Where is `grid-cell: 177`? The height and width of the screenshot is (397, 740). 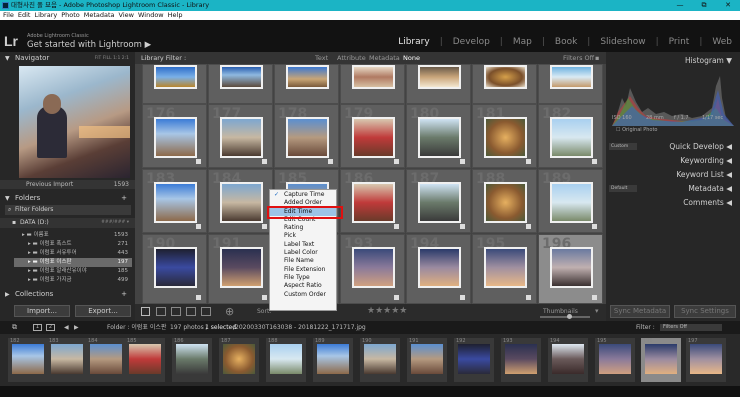
grid-cell: 177 is located at coordinates (240, 136).